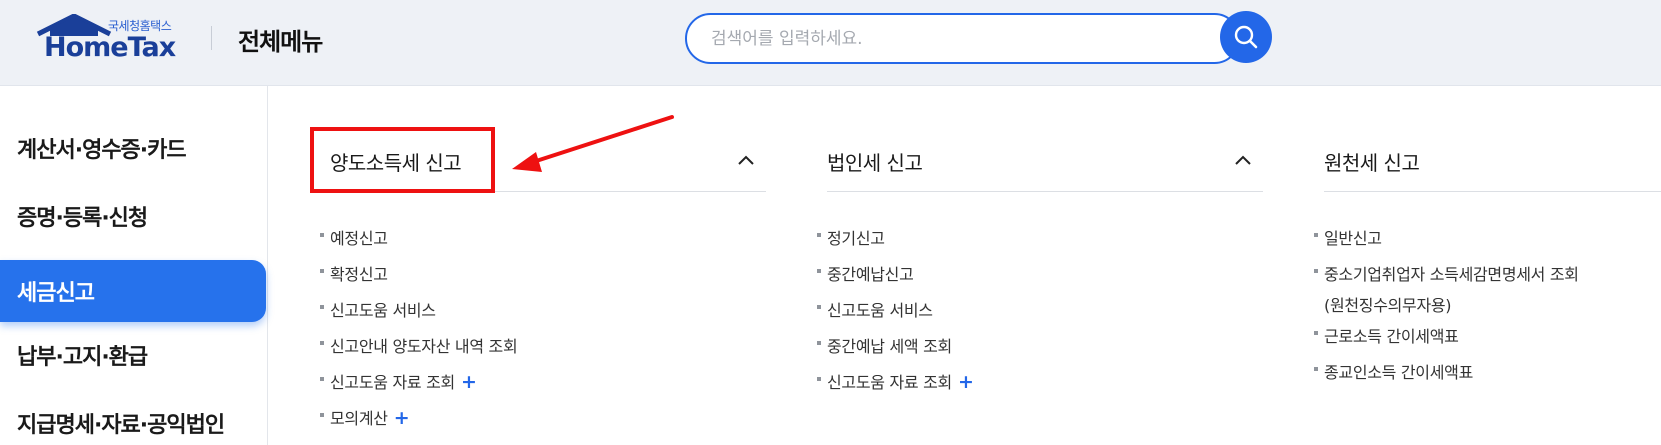 The width and height of the screenshot is (1661, 445). What do you see at coordinates (110, 47) in the screenshot?
I see `logo-wordmark: HomeTax` at bounding box center [110, 47].